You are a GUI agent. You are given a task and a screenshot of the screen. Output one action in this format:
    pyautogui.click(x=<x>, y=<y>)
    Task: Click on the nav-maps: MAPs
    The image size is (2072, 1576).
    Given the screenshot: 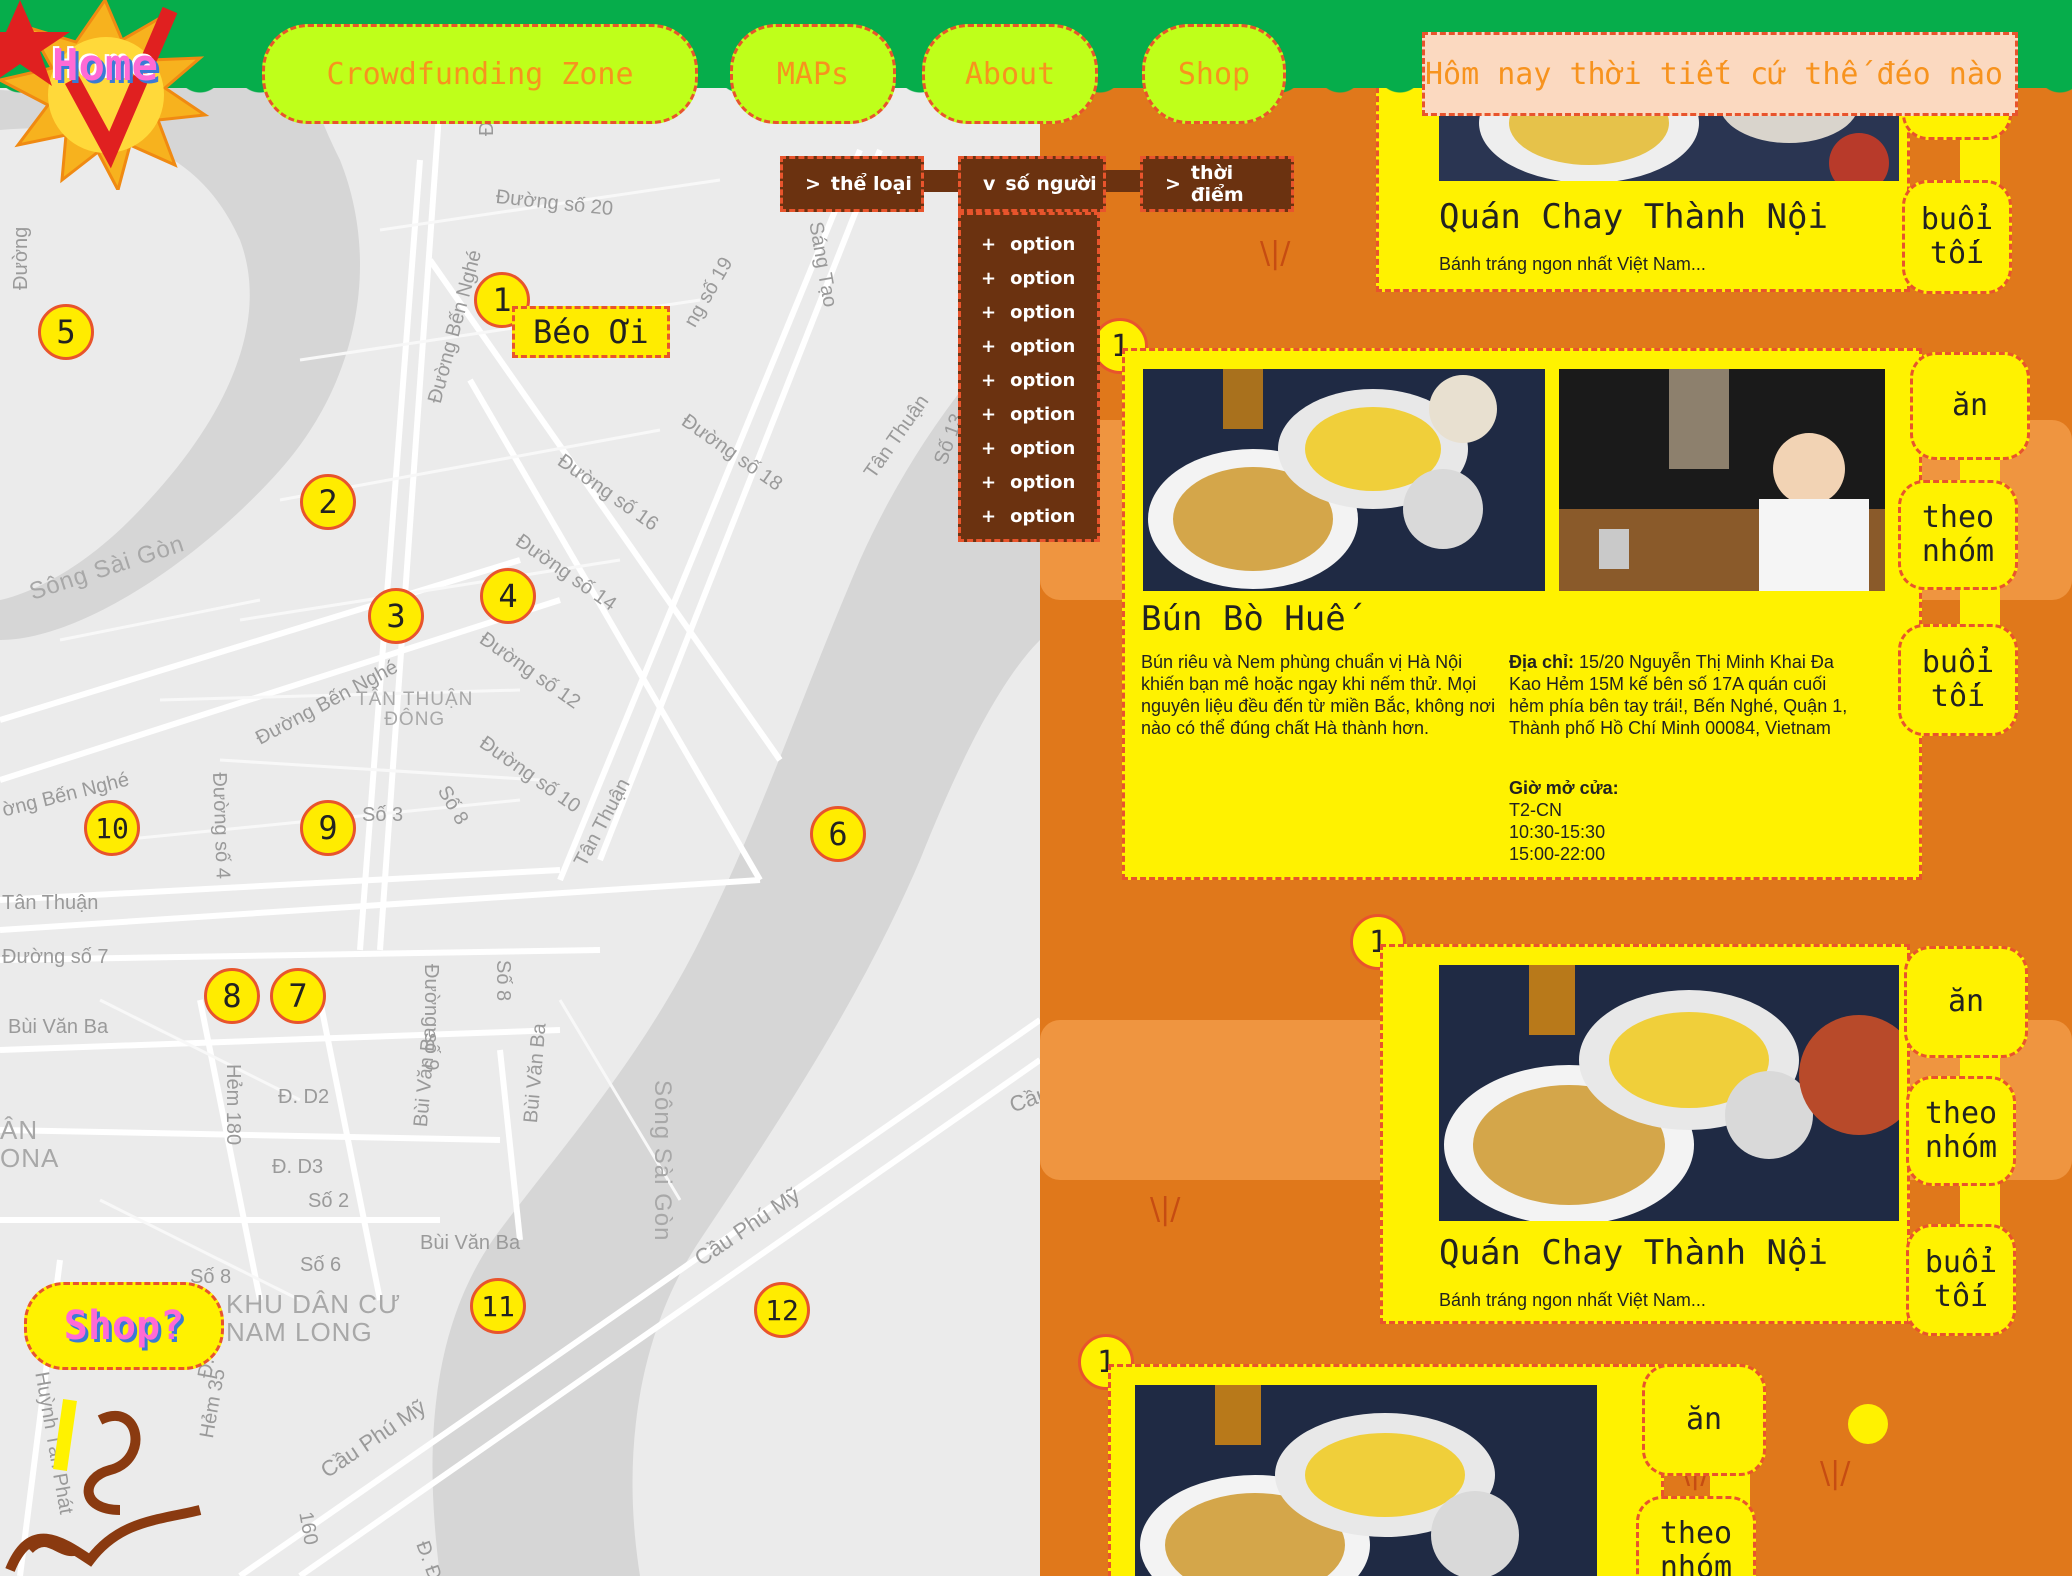 What is the action you would take?
    pyautogui.click(x=813, y=74)
    